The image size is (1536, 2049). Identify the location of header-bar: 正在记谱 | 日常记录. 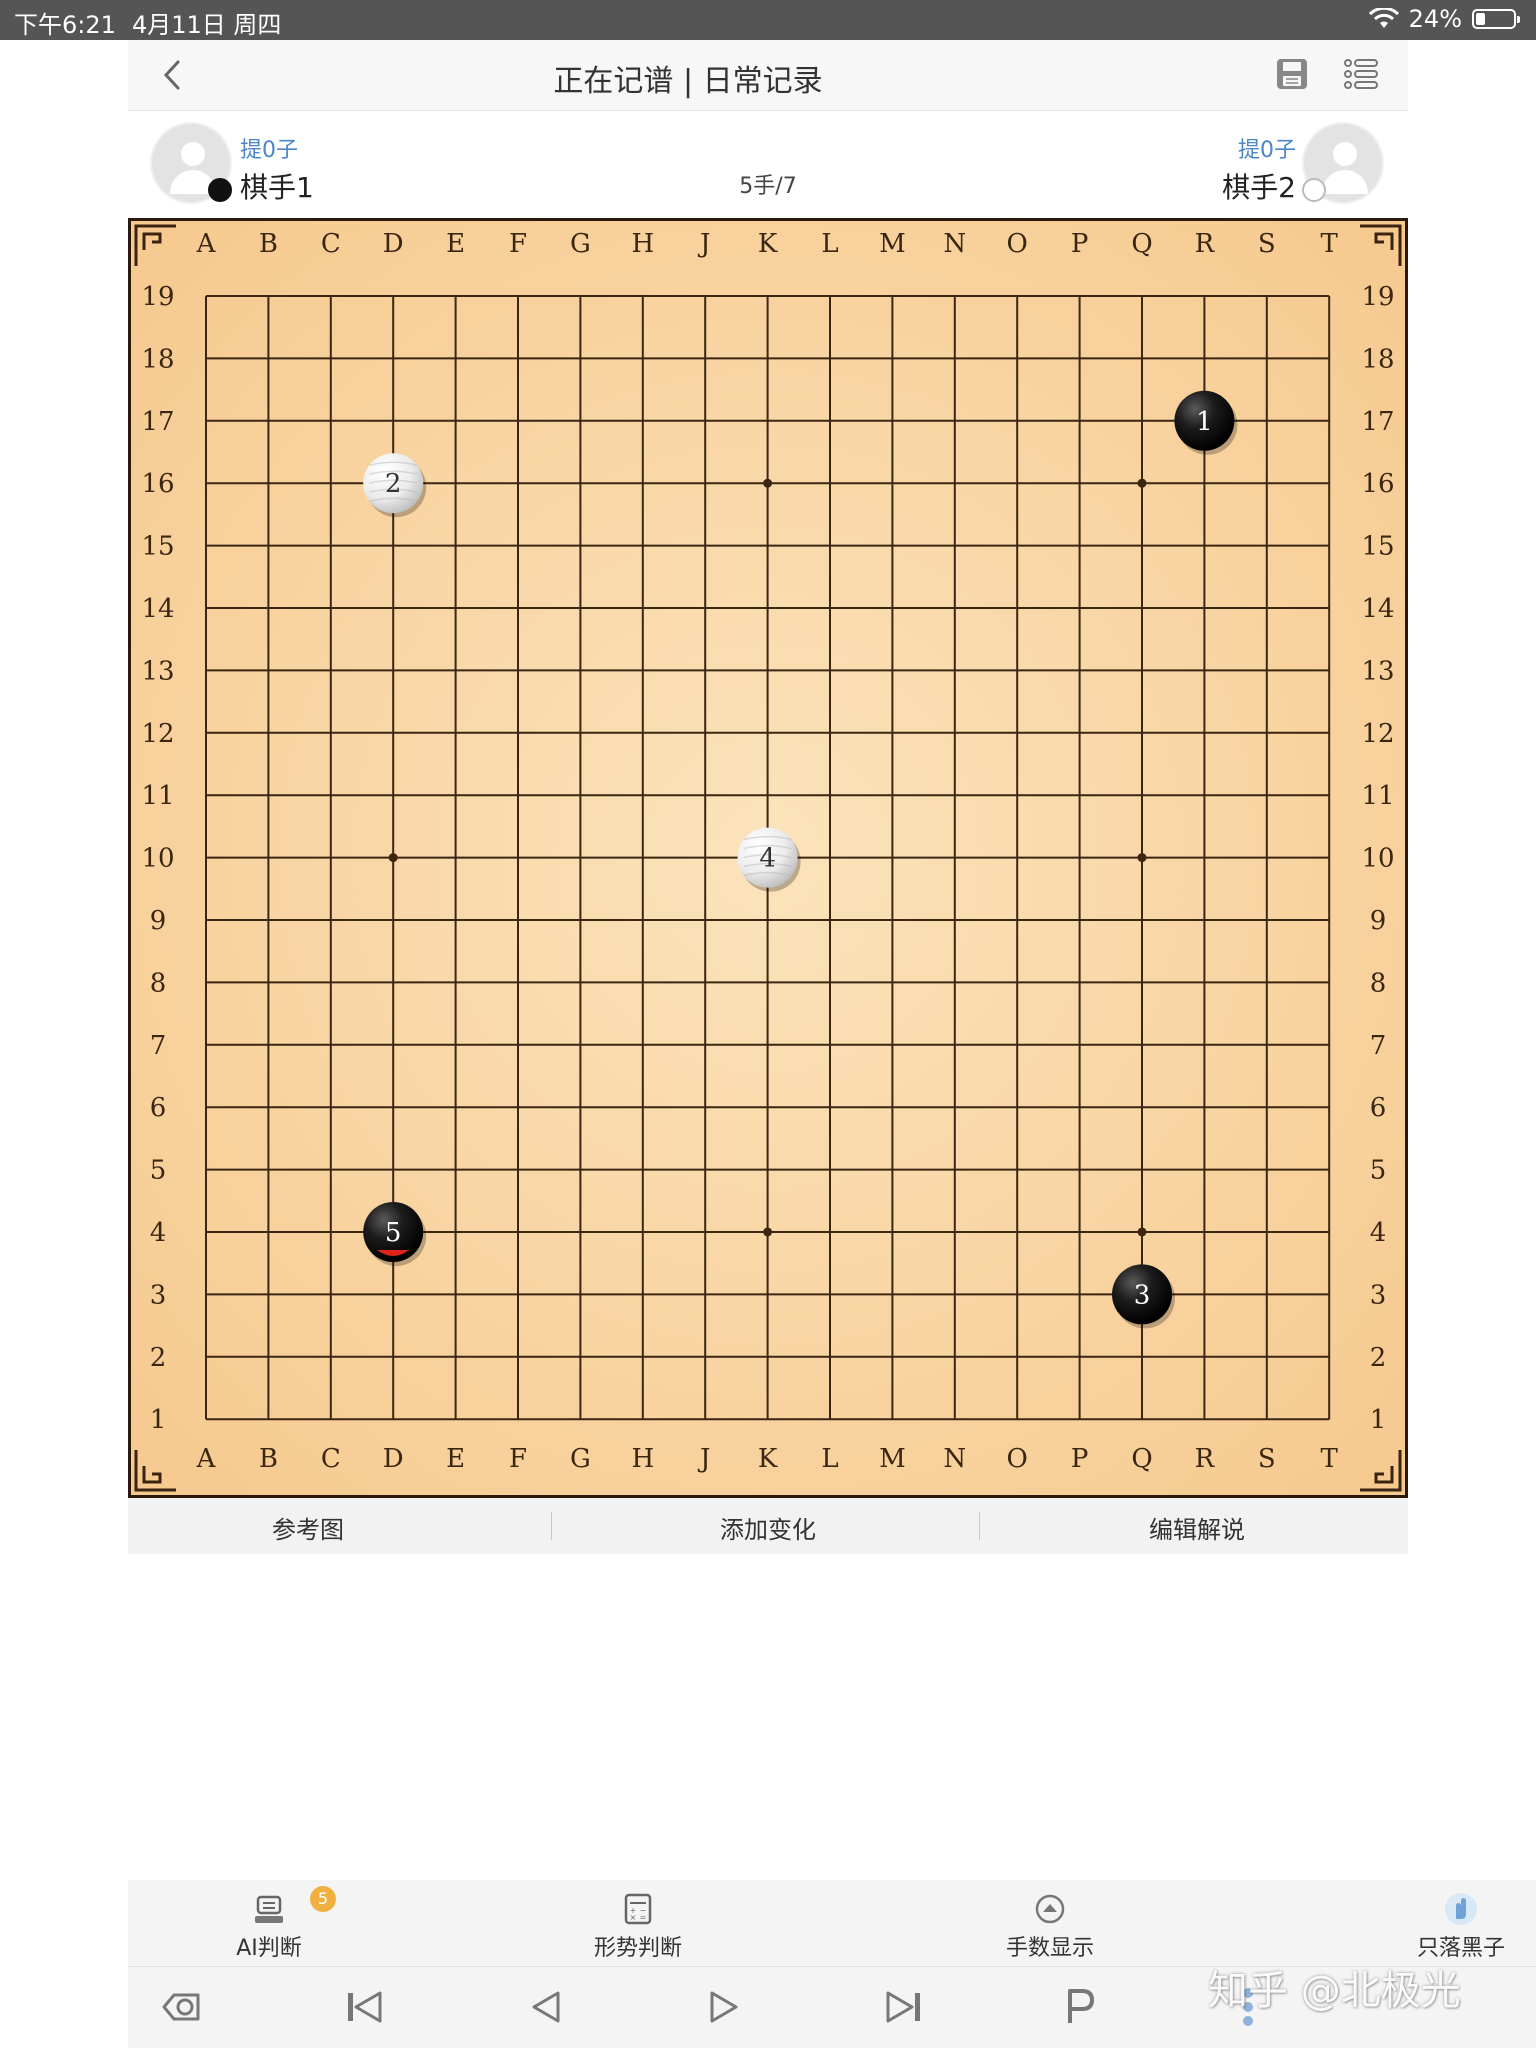
(768, 75).